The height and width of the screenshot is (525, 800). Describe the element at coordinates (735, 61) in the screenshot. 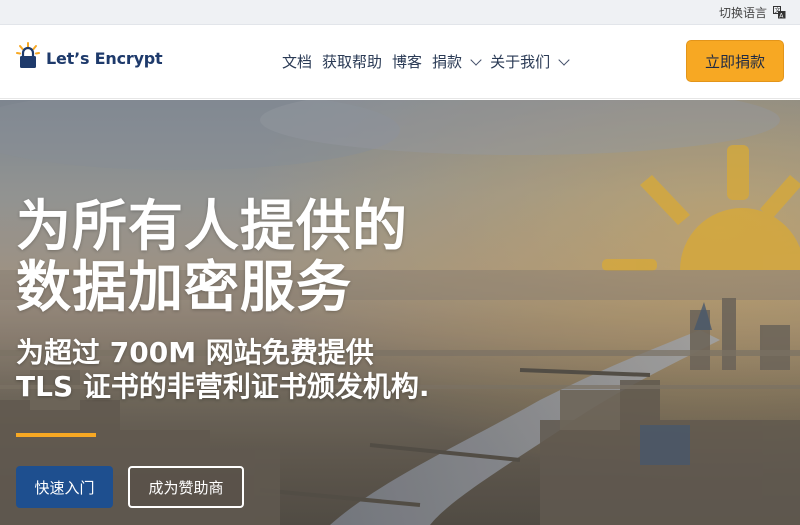

I see `donate-now-button: 立即捐款` at that location.